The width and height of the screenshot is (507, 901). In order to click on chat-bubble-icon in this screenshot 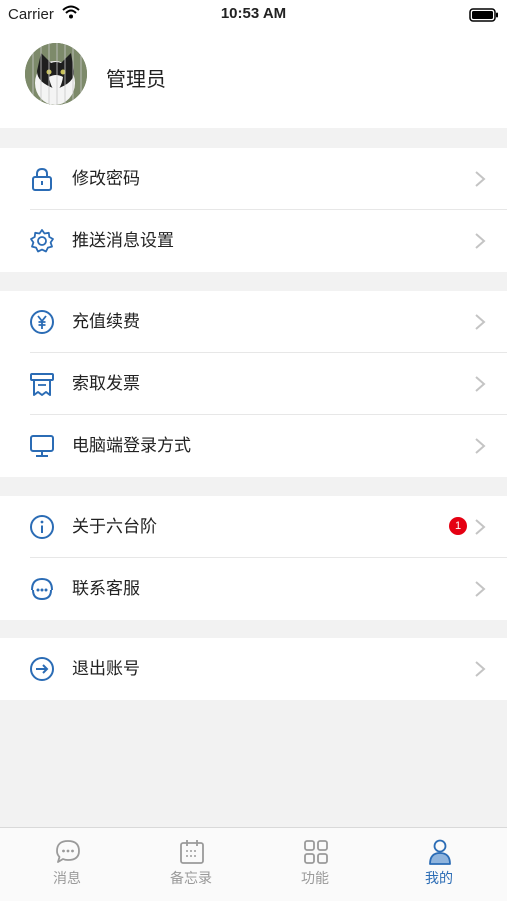, I will do `click(68, 851)`.